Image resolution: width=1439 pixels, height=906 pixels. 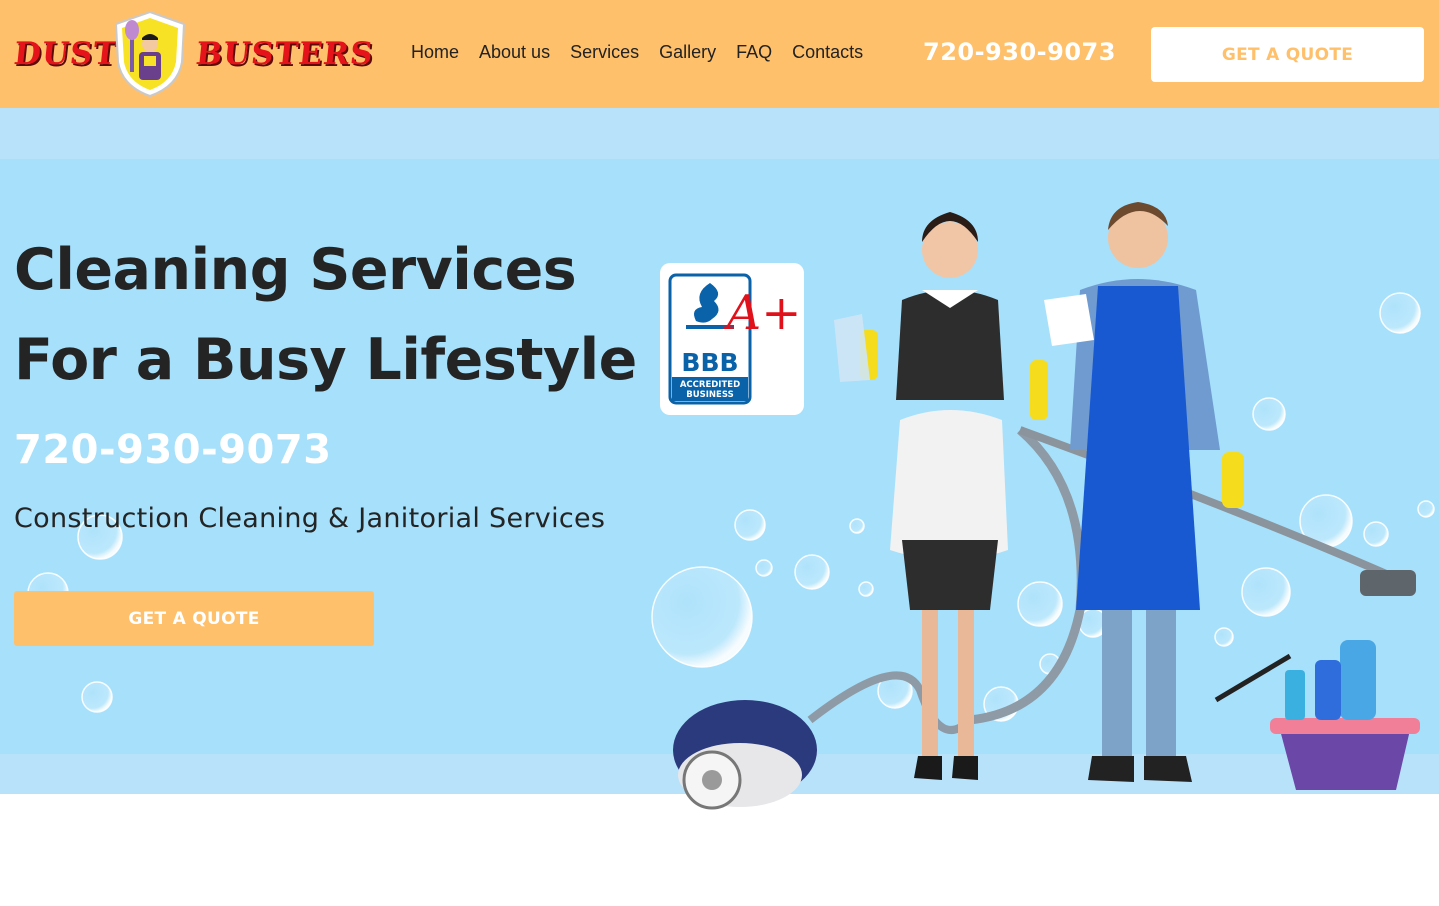 I want to click on nav-item-home: Home, so click(x=435, y=52).